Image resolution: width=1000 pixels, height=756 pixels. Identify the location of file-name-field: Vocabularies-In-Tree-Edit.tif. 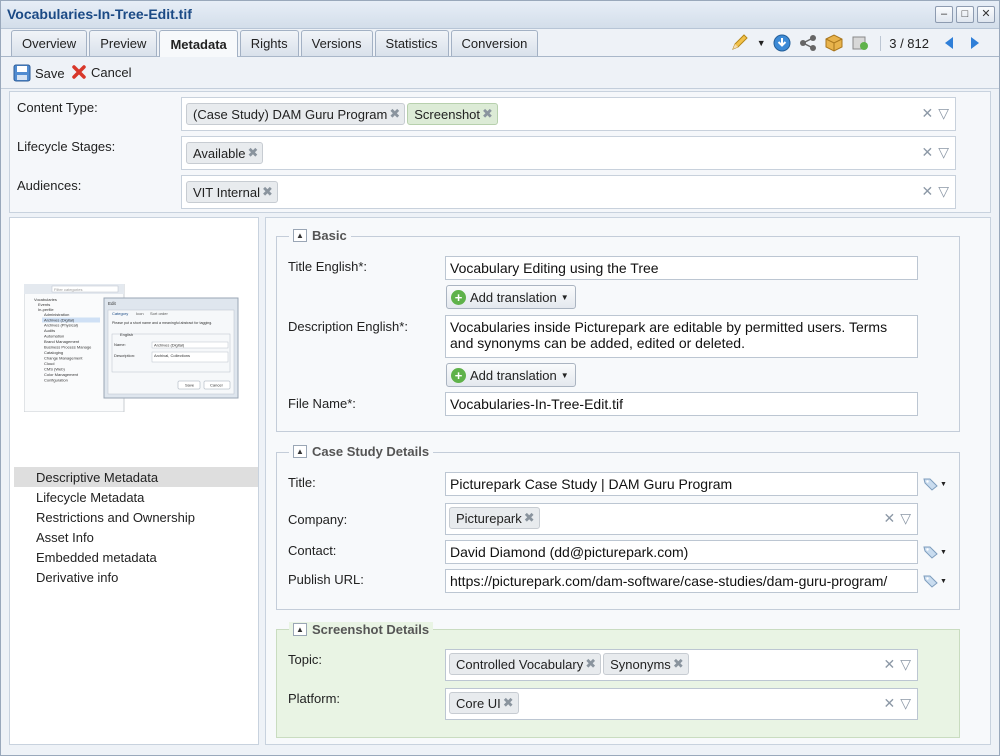
(681, 404).